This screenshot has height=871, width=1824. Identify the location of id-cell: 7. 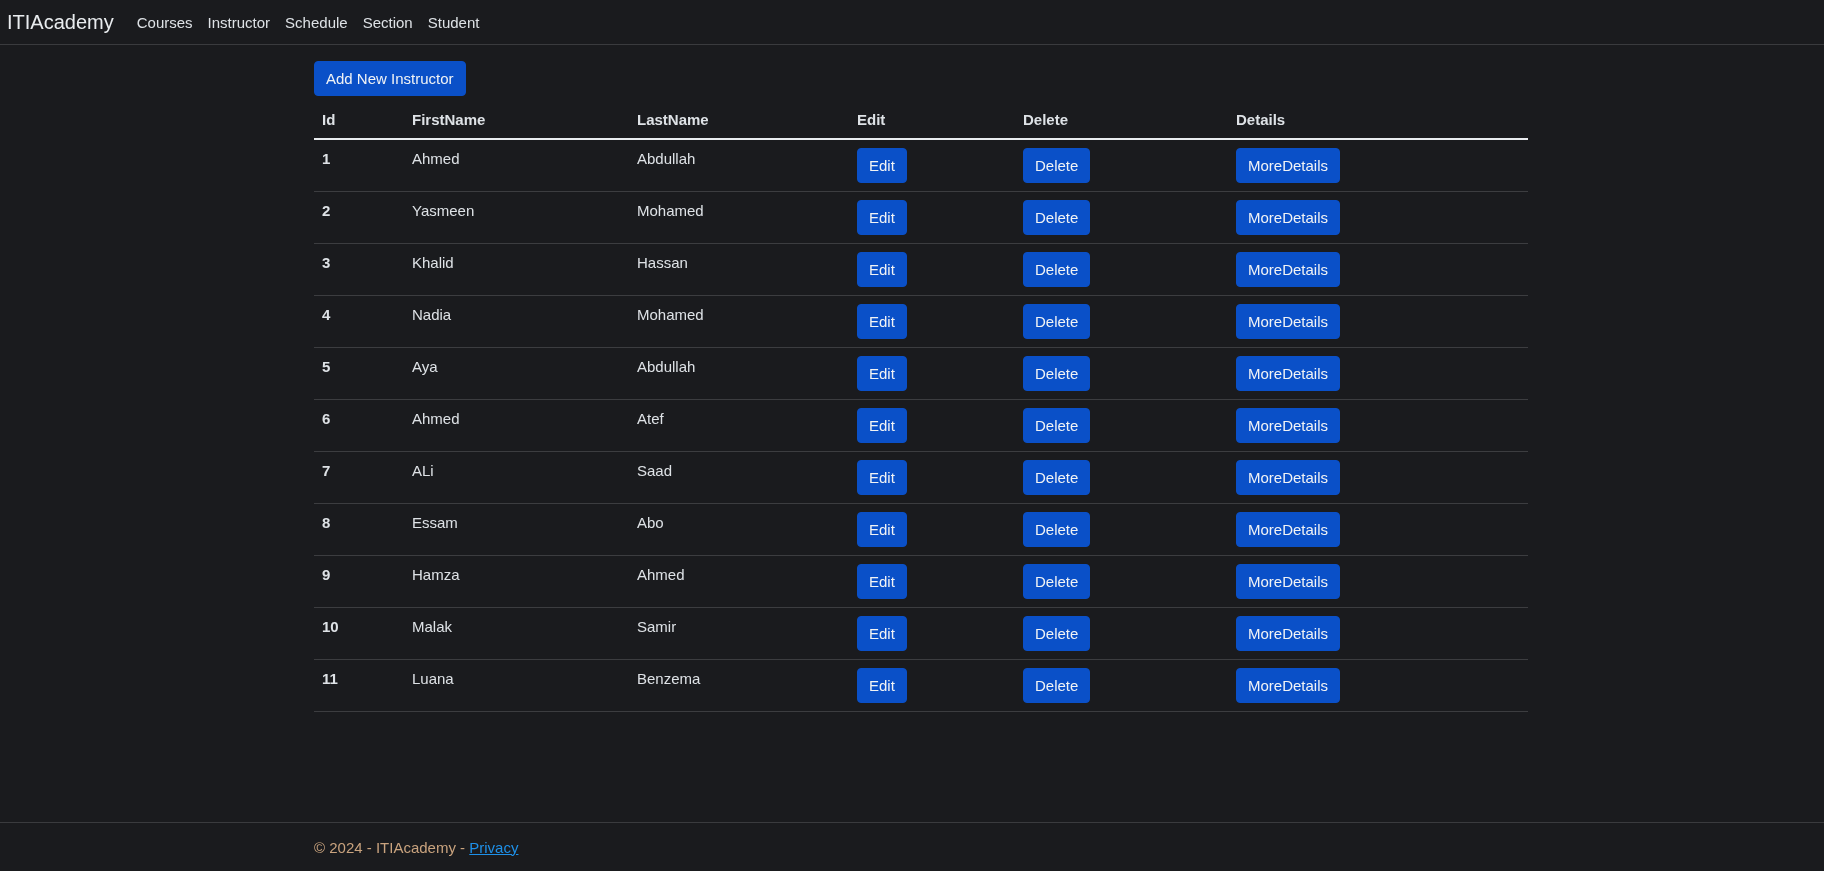
(326, 470).